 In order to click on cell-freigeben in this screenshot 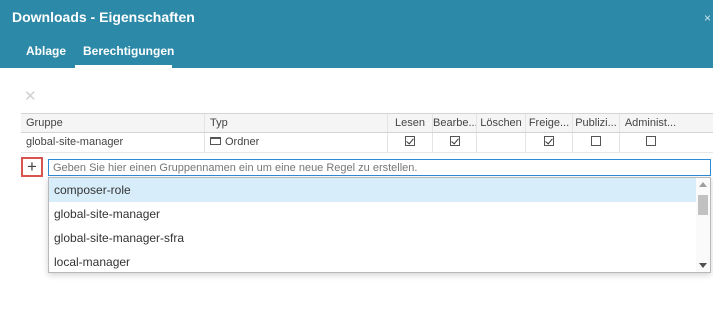, I will do `click(549, 142)`.